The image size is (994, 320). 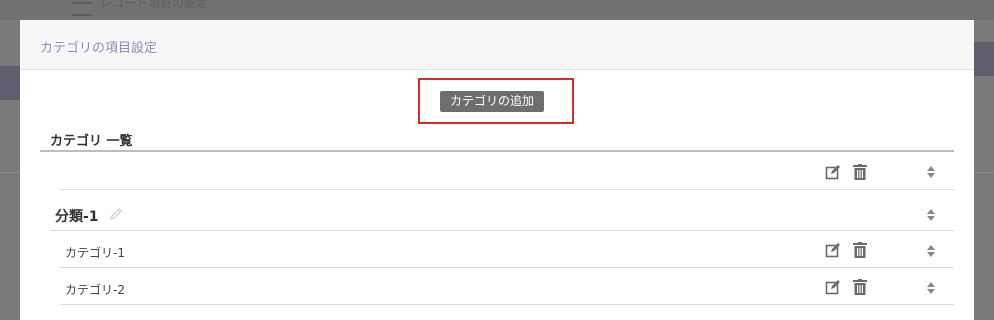 What do you see at coordinates (77, 217) in the screenshot?
I see `group-label: 分類-1` at bounding box center [77, 217].